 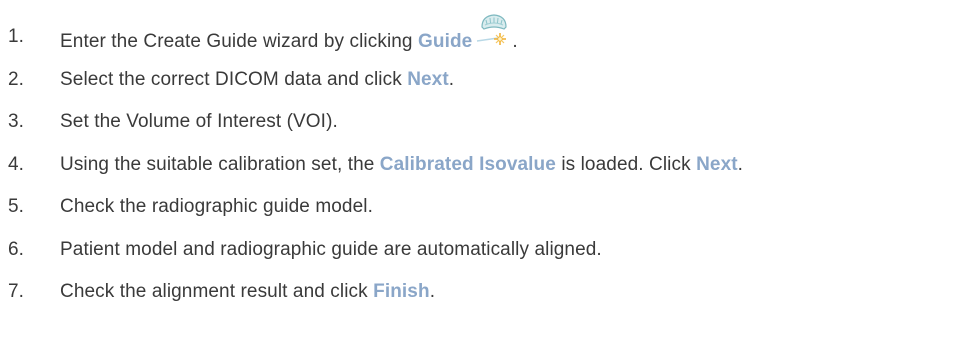 What do you see at coordinates (626, 164) in the screenshot?
I see `step-text-segment: is loaded. Click` at bounding box center [626, 164].